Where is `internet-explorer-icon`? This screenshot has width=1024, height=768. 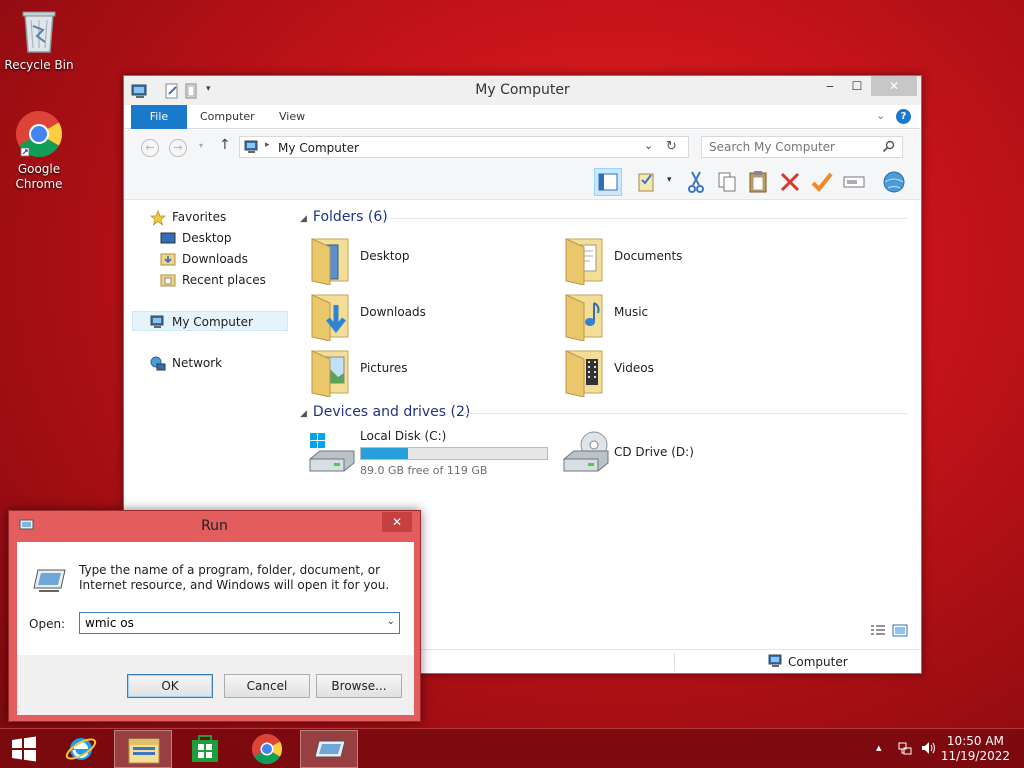
internet-explorer-icon is located at coordinates (81, 749).